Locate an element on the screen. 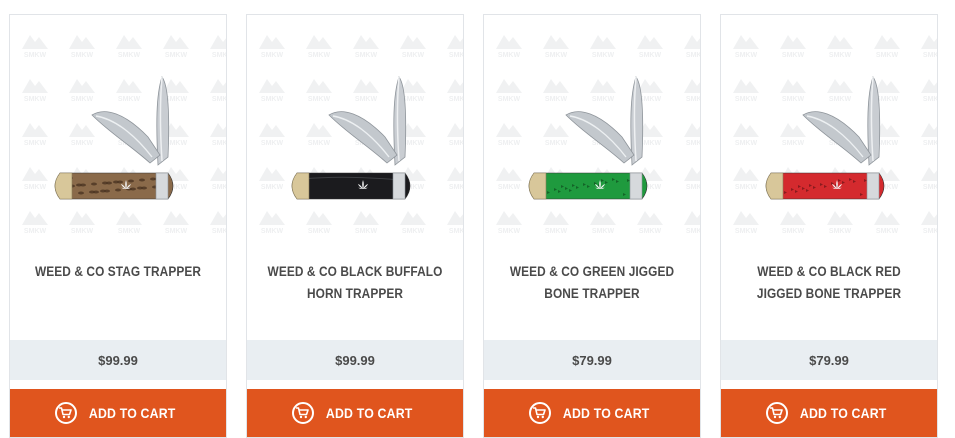 The height and width of the screenshot is (438, 955). product-title: WEED & CO BLACK BUFFALO HORN TRAPPER is located at coordinates (355, 291).